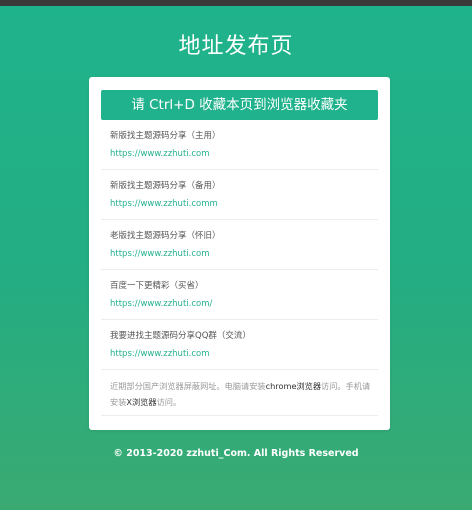  What do you see at coordinates (239, 295) in the screenshot?
I see `list-item: 百度一下更精彩（买省） https://www.zzhuti.com/` at bounding box center [239, 295].